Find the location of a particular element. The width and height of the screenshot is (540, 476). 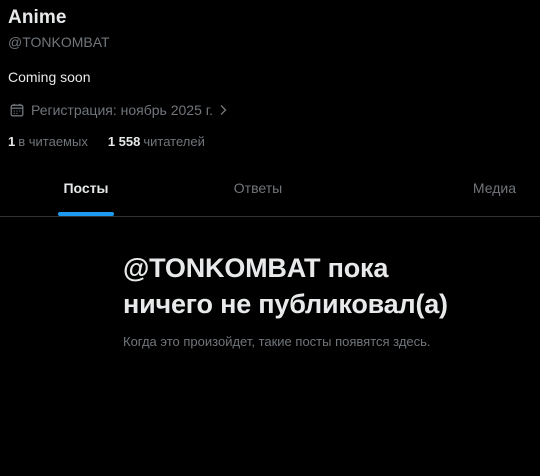

join-date-text: Регистрация: ноябрь 2025 г. is located at coordinates (122, 110).